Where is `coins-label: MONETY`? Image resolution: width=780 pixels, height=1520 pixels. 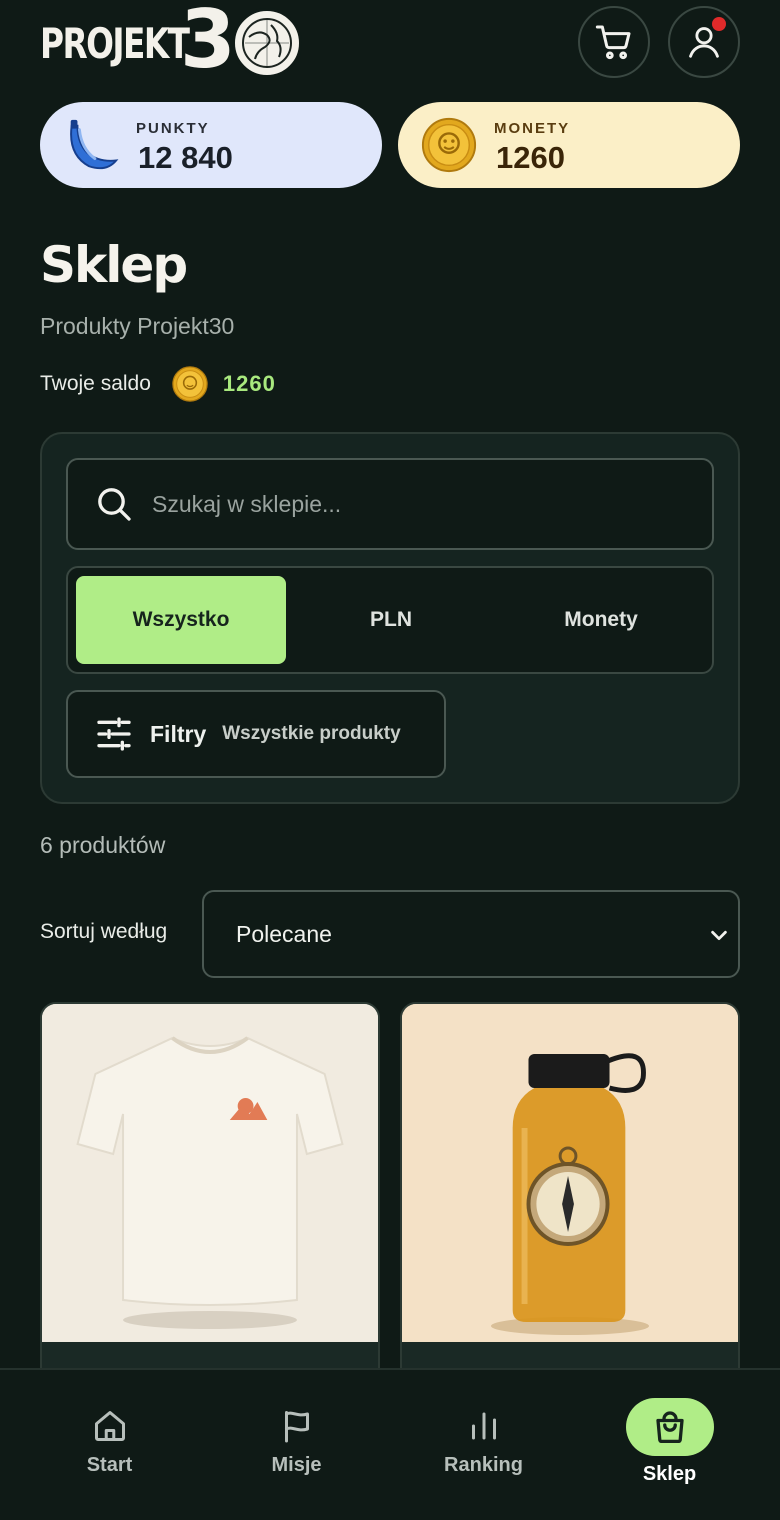
coins-label: MONETY is located at coordinates (532, 128).